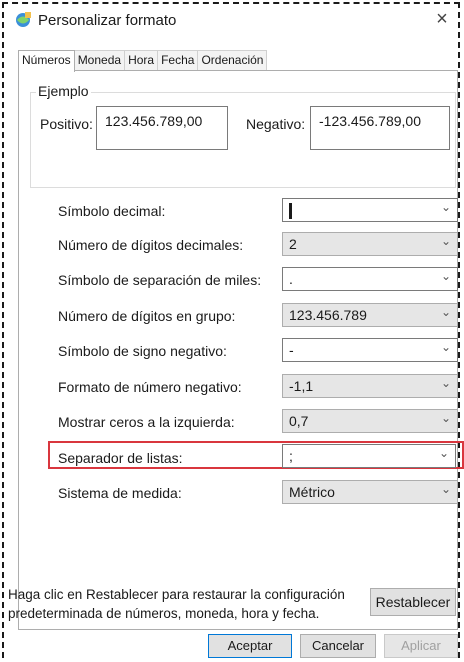 The width and height of the screenshot is (464, 662). What do you see at coordinates (370, 210) in the screenshot?
I see `decimal-symbol-combo: ⌄` at bounding box center [370, 210].